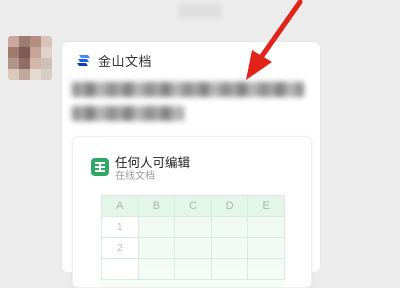 This screenshot has width=400, height=288. I want to click on column-header: D, so click(229, 206).